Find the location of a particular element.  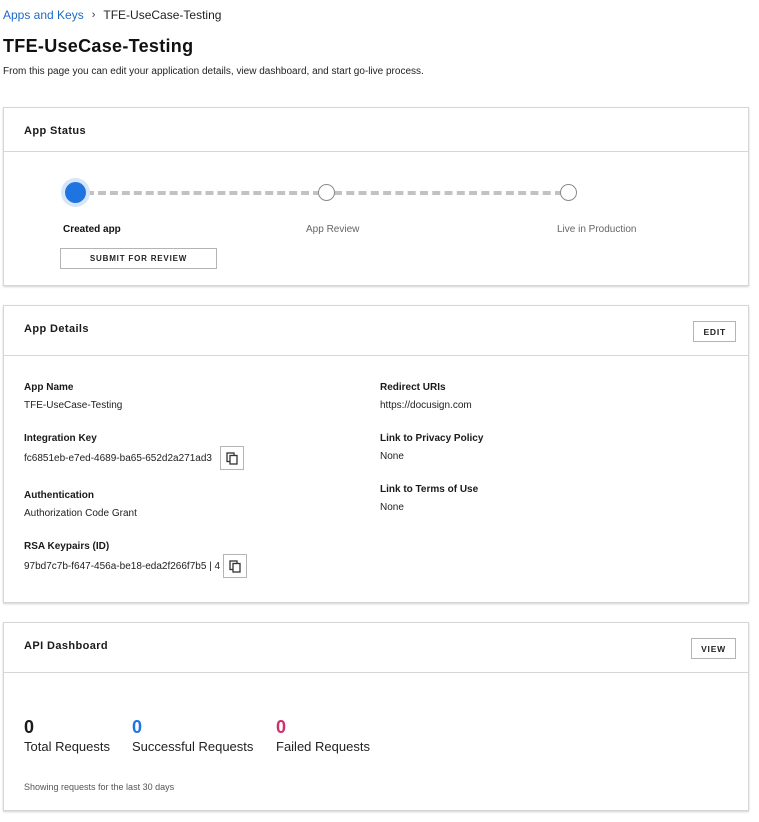

step-dot-created is located at coordinates (75, 192).